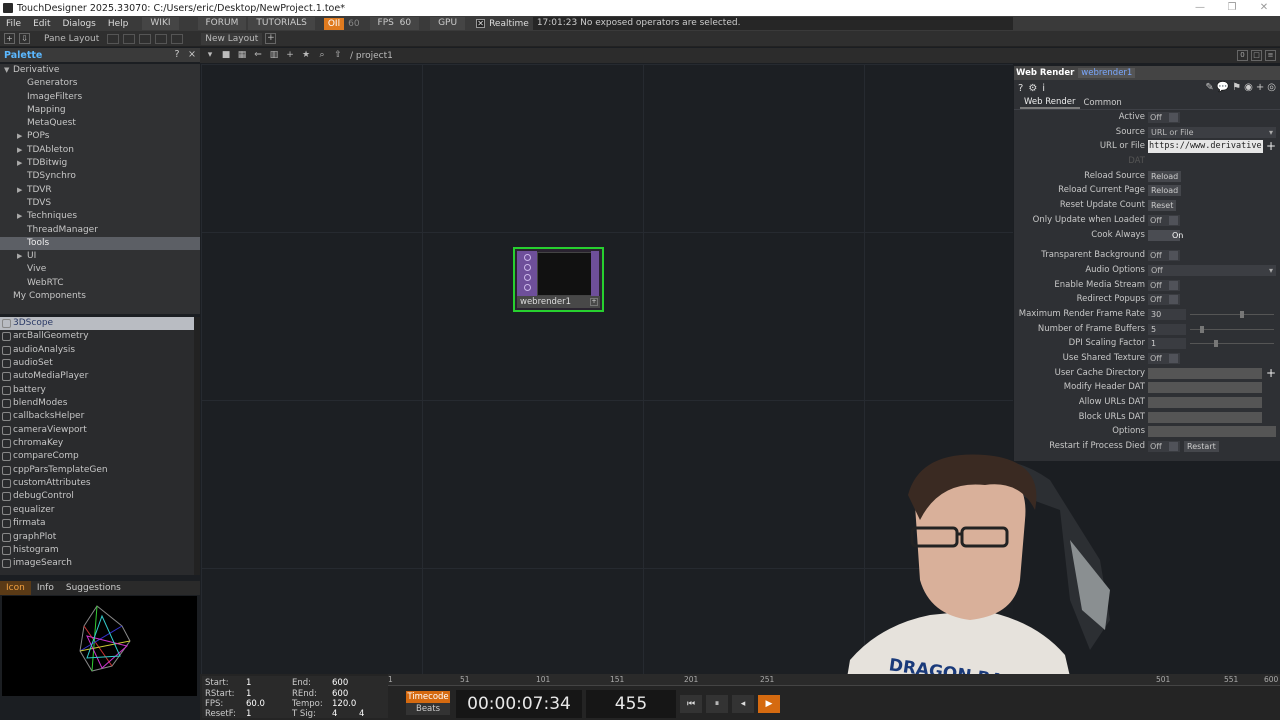  What do you see at coordinates (1212, 270) in the screenshot?
I see `audio-options-dropdown: Off` at bounding box center [1212, 270].